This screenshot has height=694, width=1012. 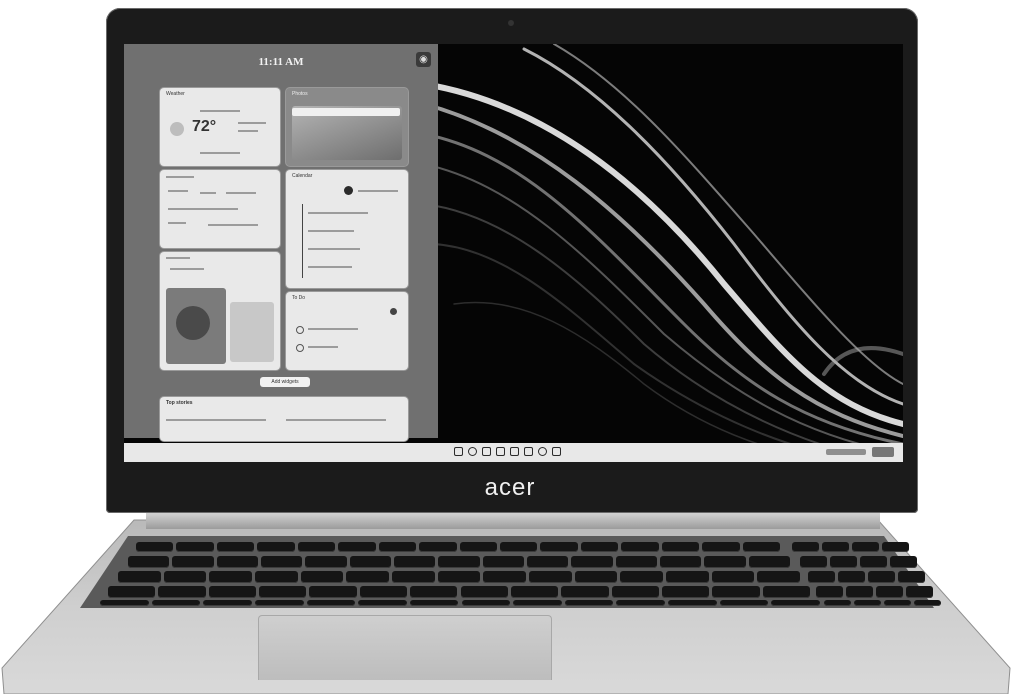 I want to click on task-view-icon, so click(x=486, y=451).